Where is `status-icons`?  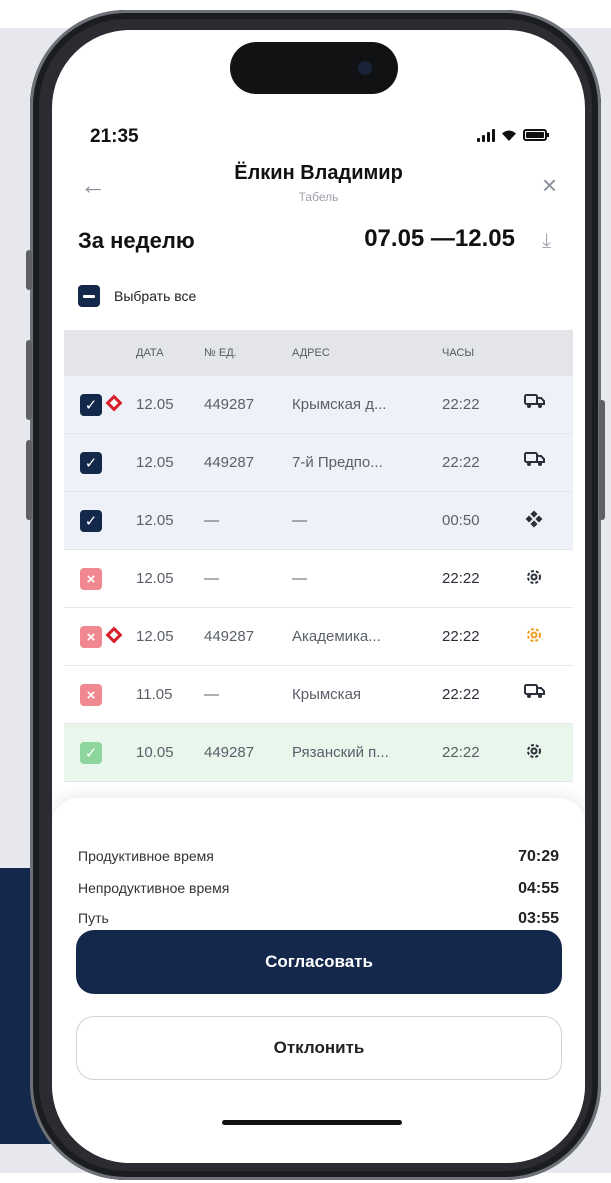
status-icons is located at coordinates (513, 135).